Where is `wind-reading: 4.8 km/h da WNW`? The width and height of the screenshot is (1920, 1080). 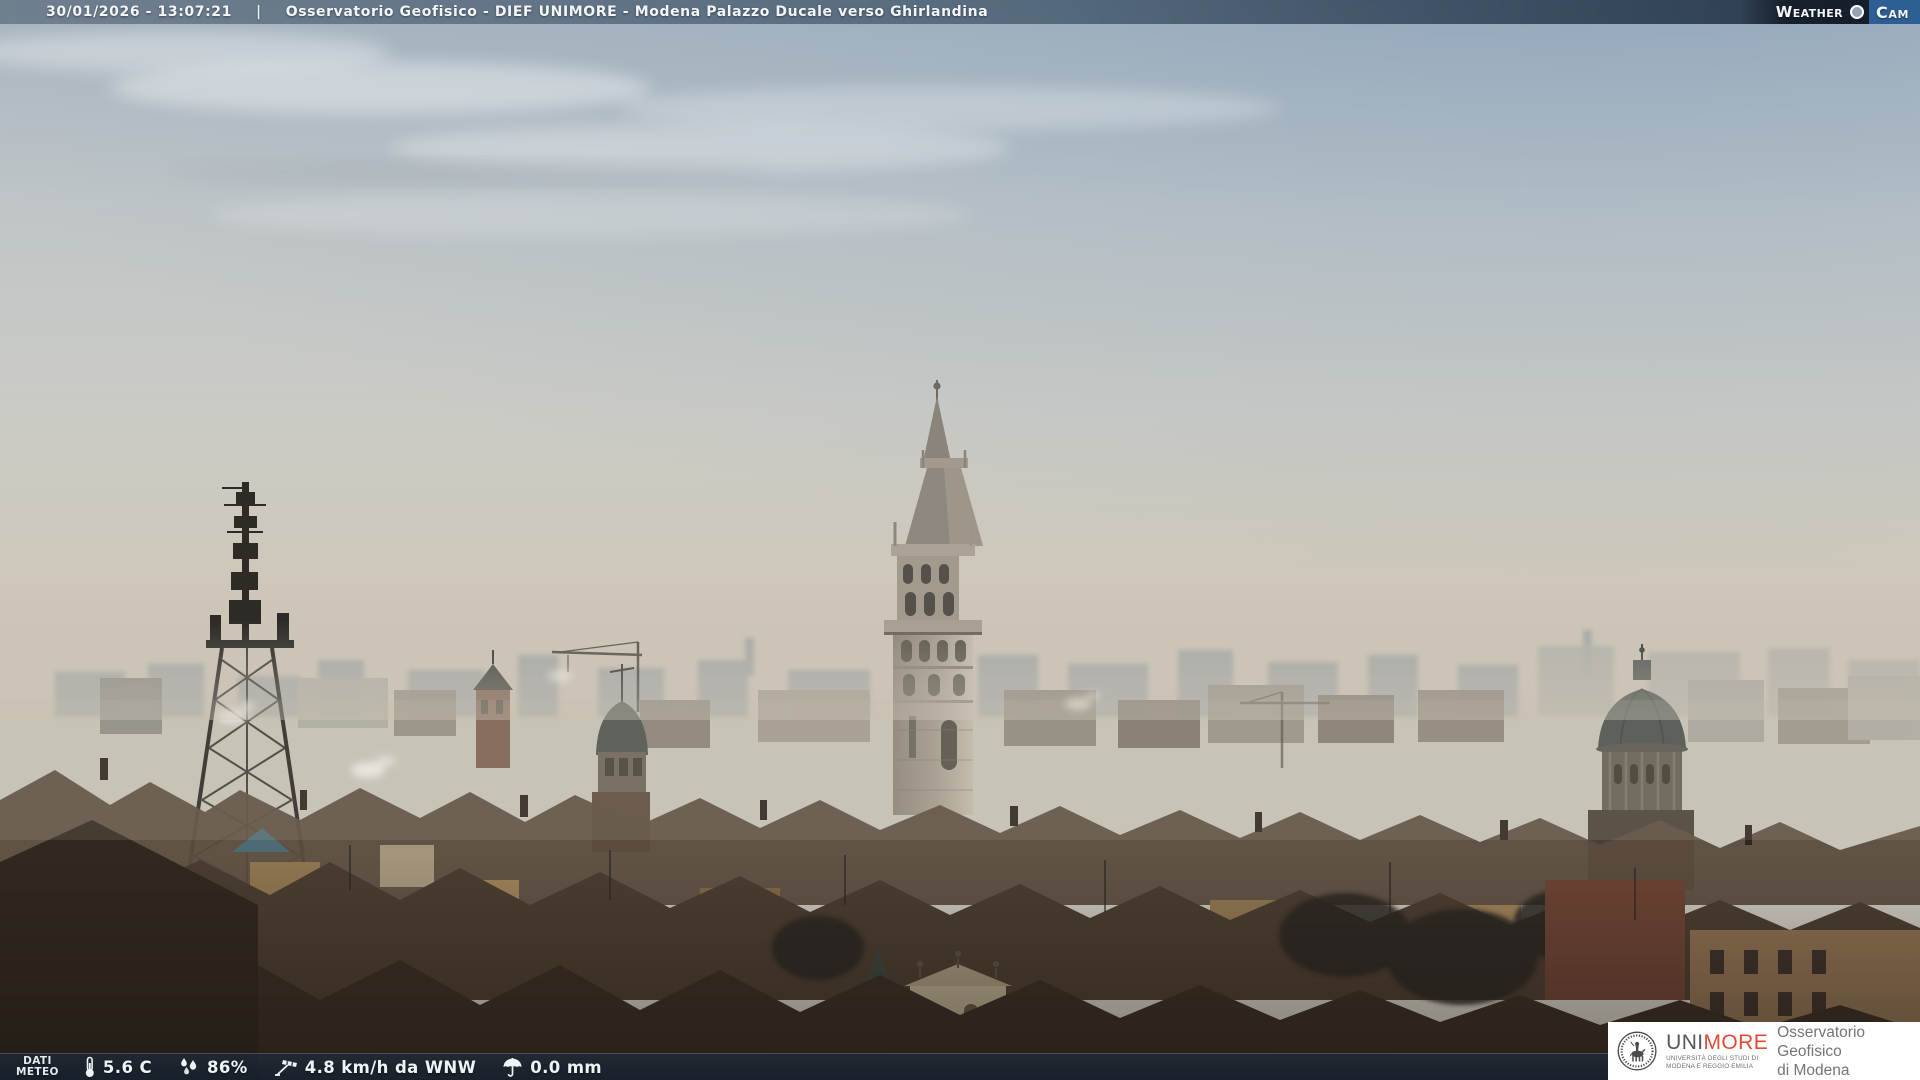 wind-reading: 4.8 km/h da WNW is located at coordinates (375, 1067).